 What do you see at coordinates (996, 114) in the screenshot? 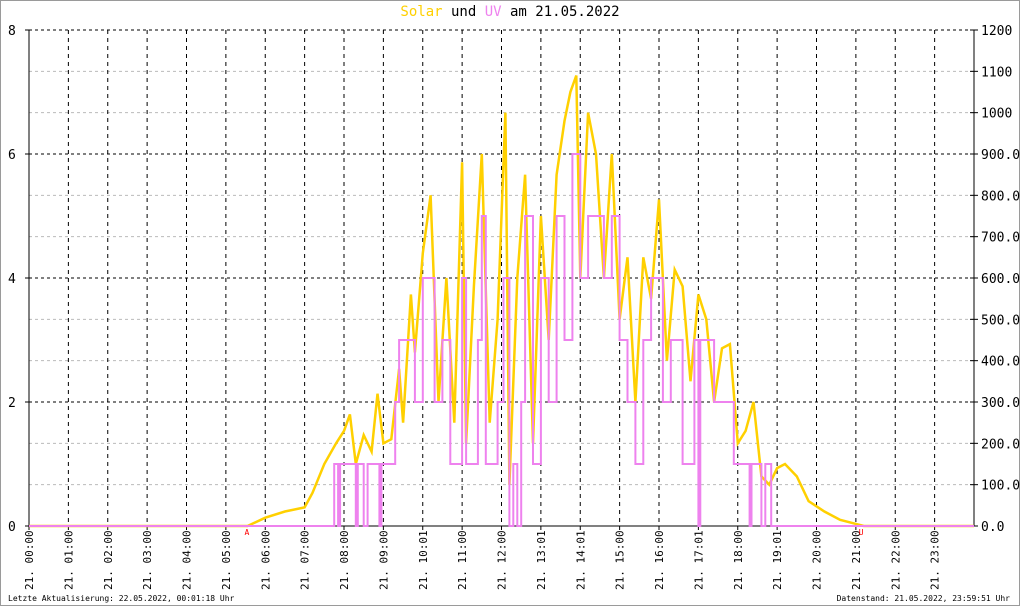
I see `right-tick-label: 1000` at bounding box center [996, 114].